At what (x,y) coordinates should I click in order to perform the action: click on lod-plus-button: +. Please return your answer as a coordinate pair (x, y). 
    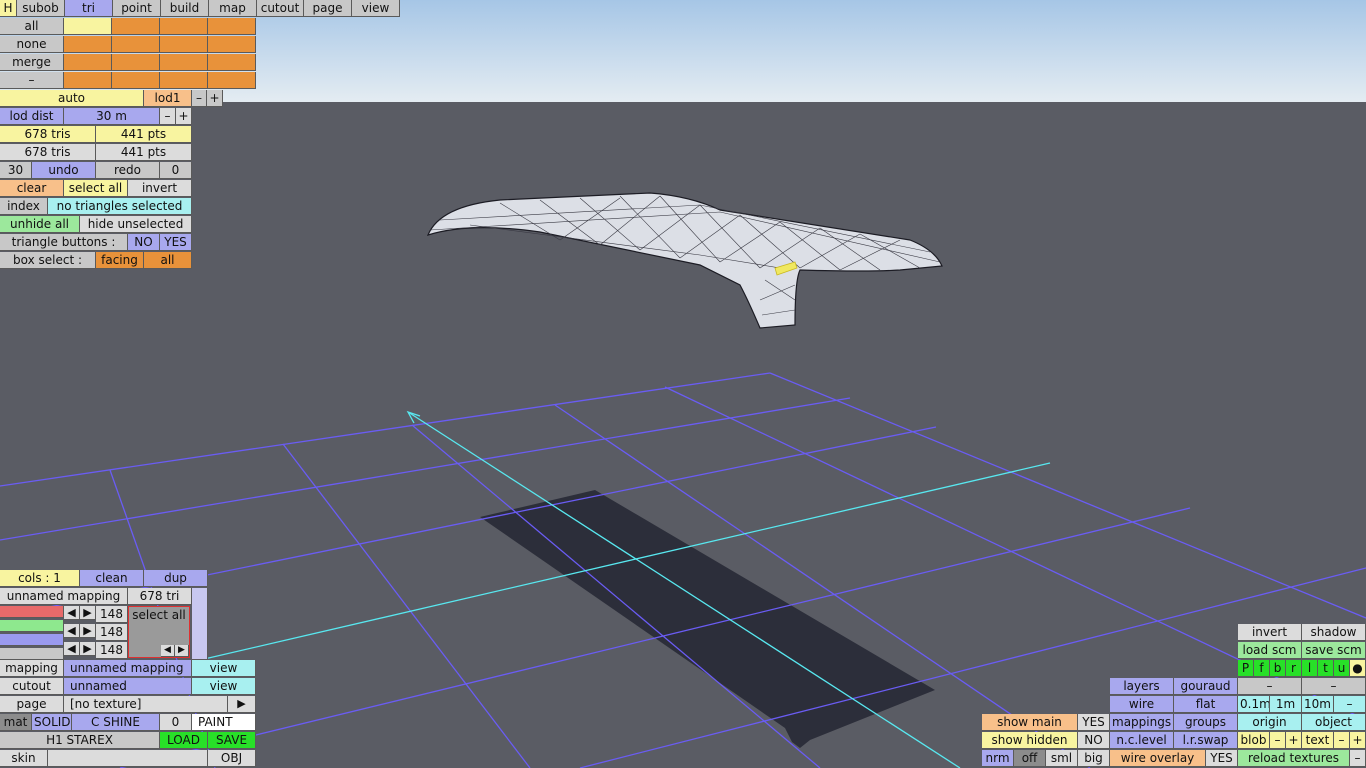
    Looking at the image, I should click on (215, 98).